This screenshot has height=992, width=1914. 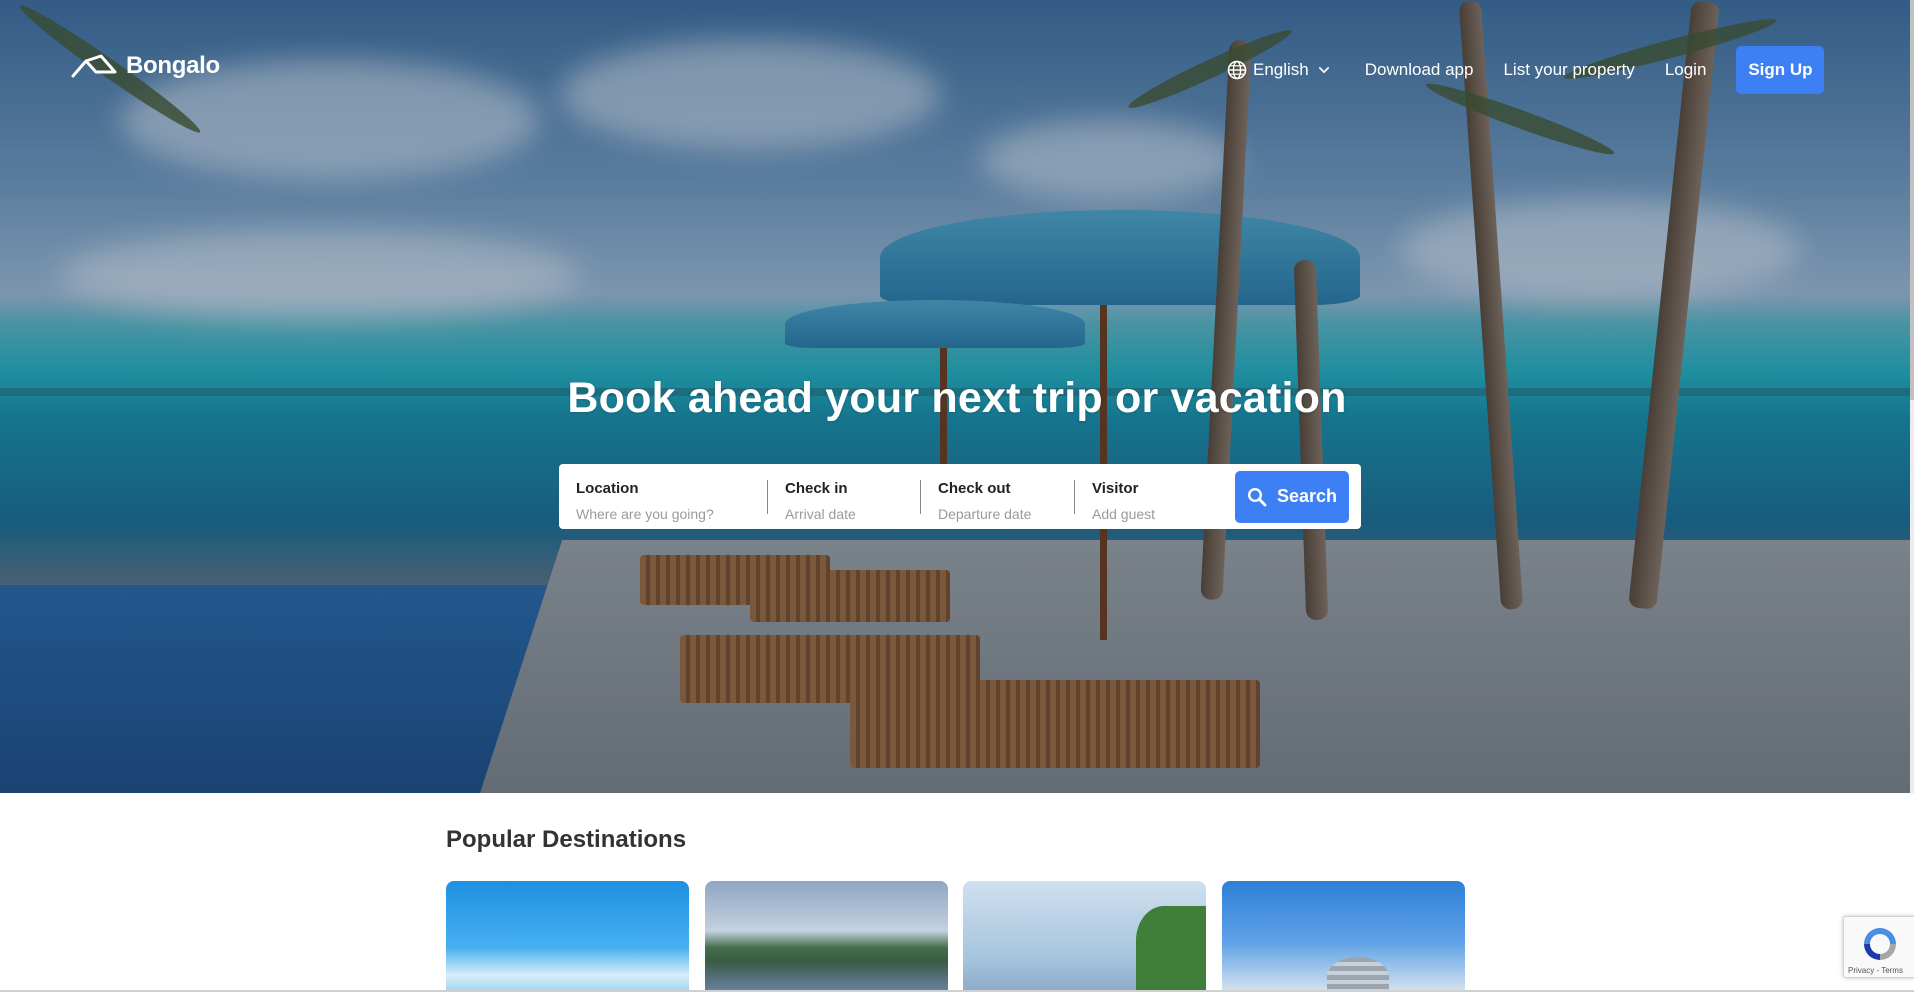 I want to click on check-out-input: Departure date, so click(x=1006, y=514).